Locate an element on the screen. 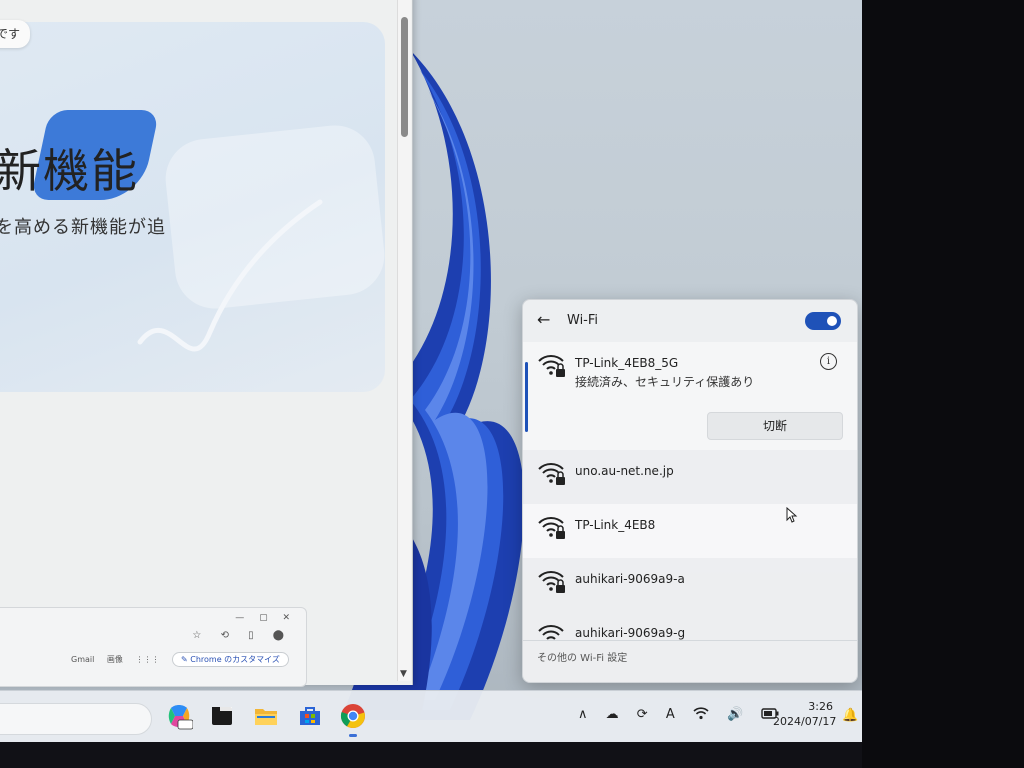 The height and width of the screenshot is (768, 1024). terminal-icon is located at coordinates (222, 716).